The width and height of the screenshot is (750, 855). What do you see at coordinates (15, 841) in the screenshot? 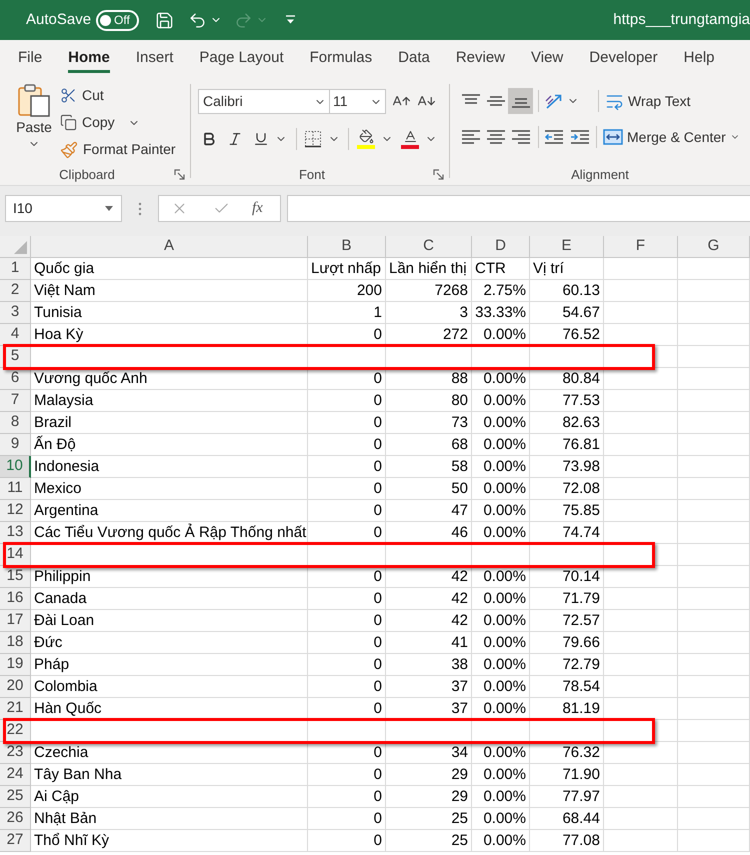
I see `row-number: 27` at bounding box center [15, 841].